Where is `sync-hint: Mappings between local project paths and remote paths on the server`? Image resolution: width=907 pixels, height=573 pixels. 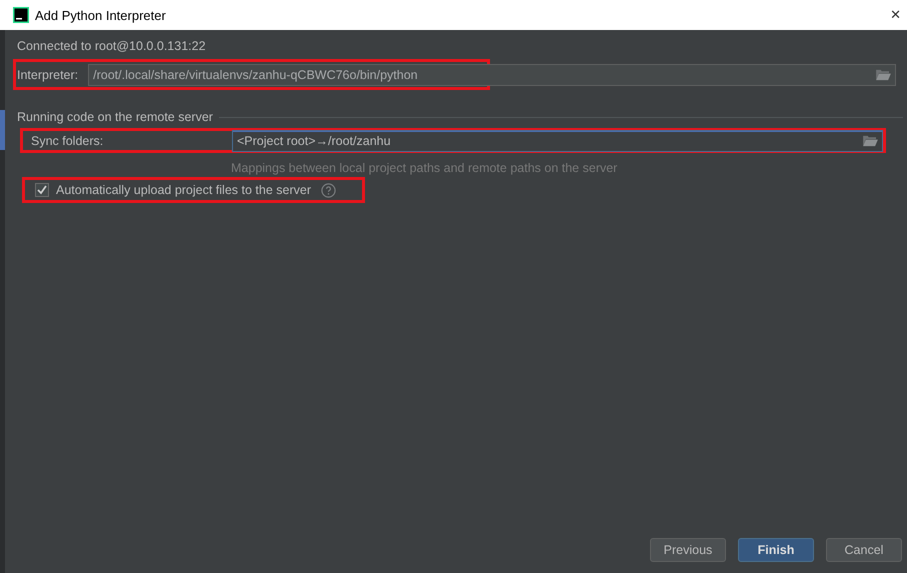 sync-hint: Mappings between local project paths and remote paths on the server is located at coordinates (424, 168).